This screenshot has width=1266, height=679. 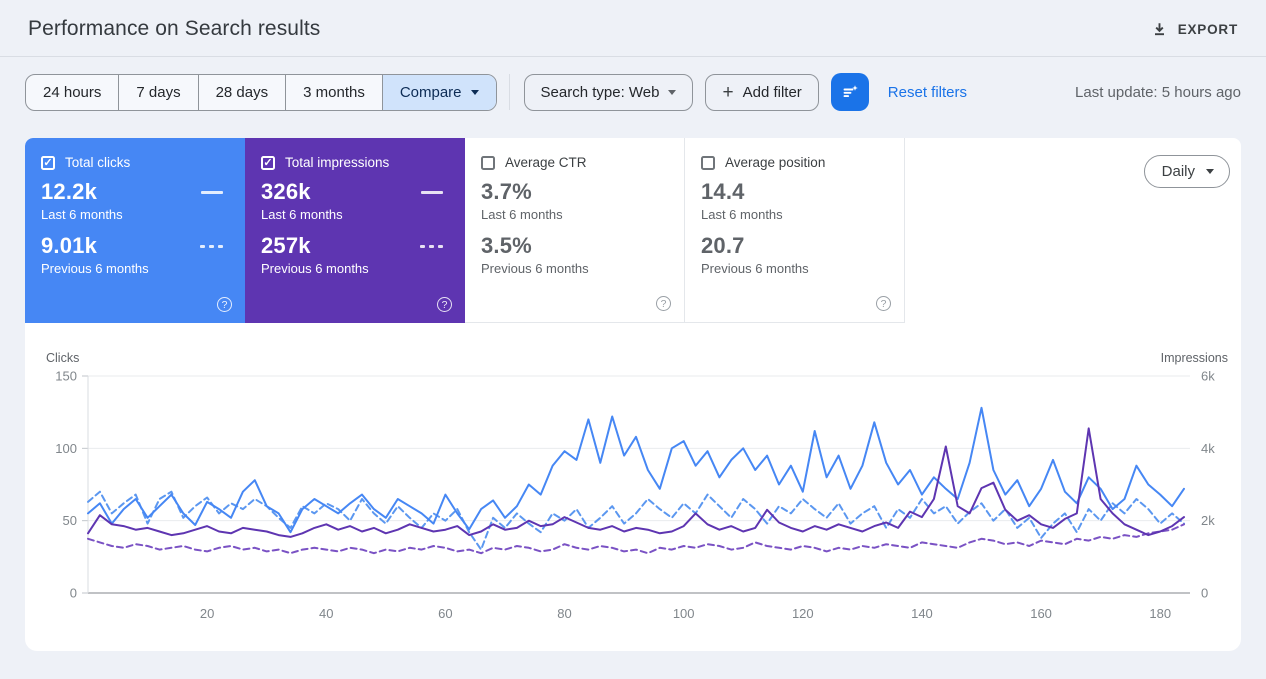 I want to click on add-filter-button: + Add filter, so click(x=762, y=92).